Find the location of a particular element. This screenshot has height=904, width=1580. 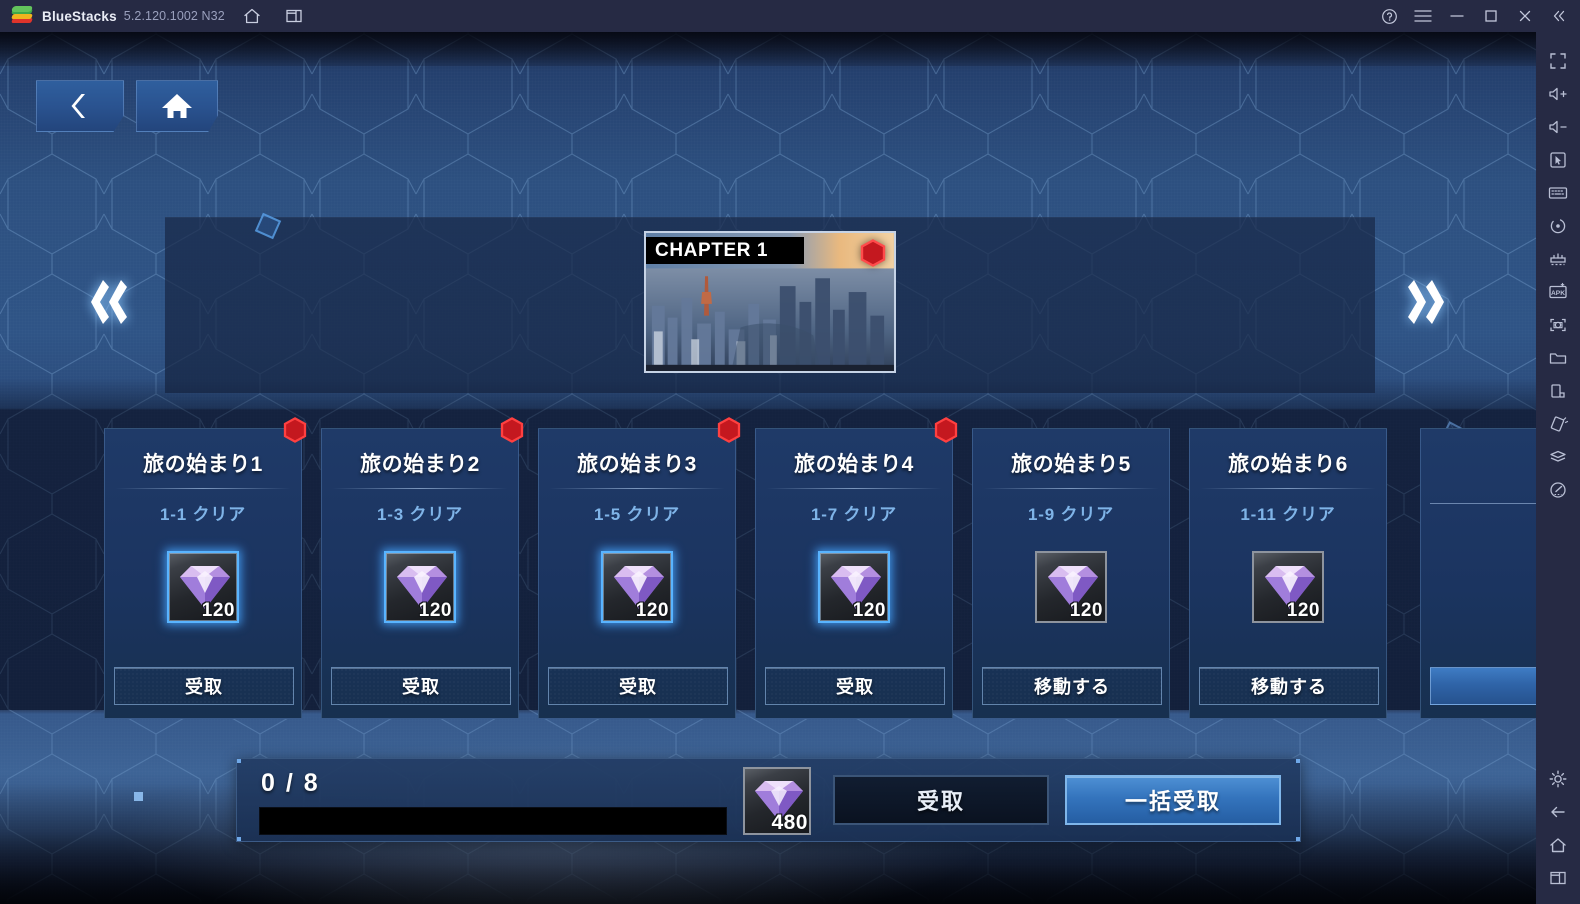

mission-card: 旅の始まり1 1-1 クリア 120 受取 is located at coordinates (205, 568).